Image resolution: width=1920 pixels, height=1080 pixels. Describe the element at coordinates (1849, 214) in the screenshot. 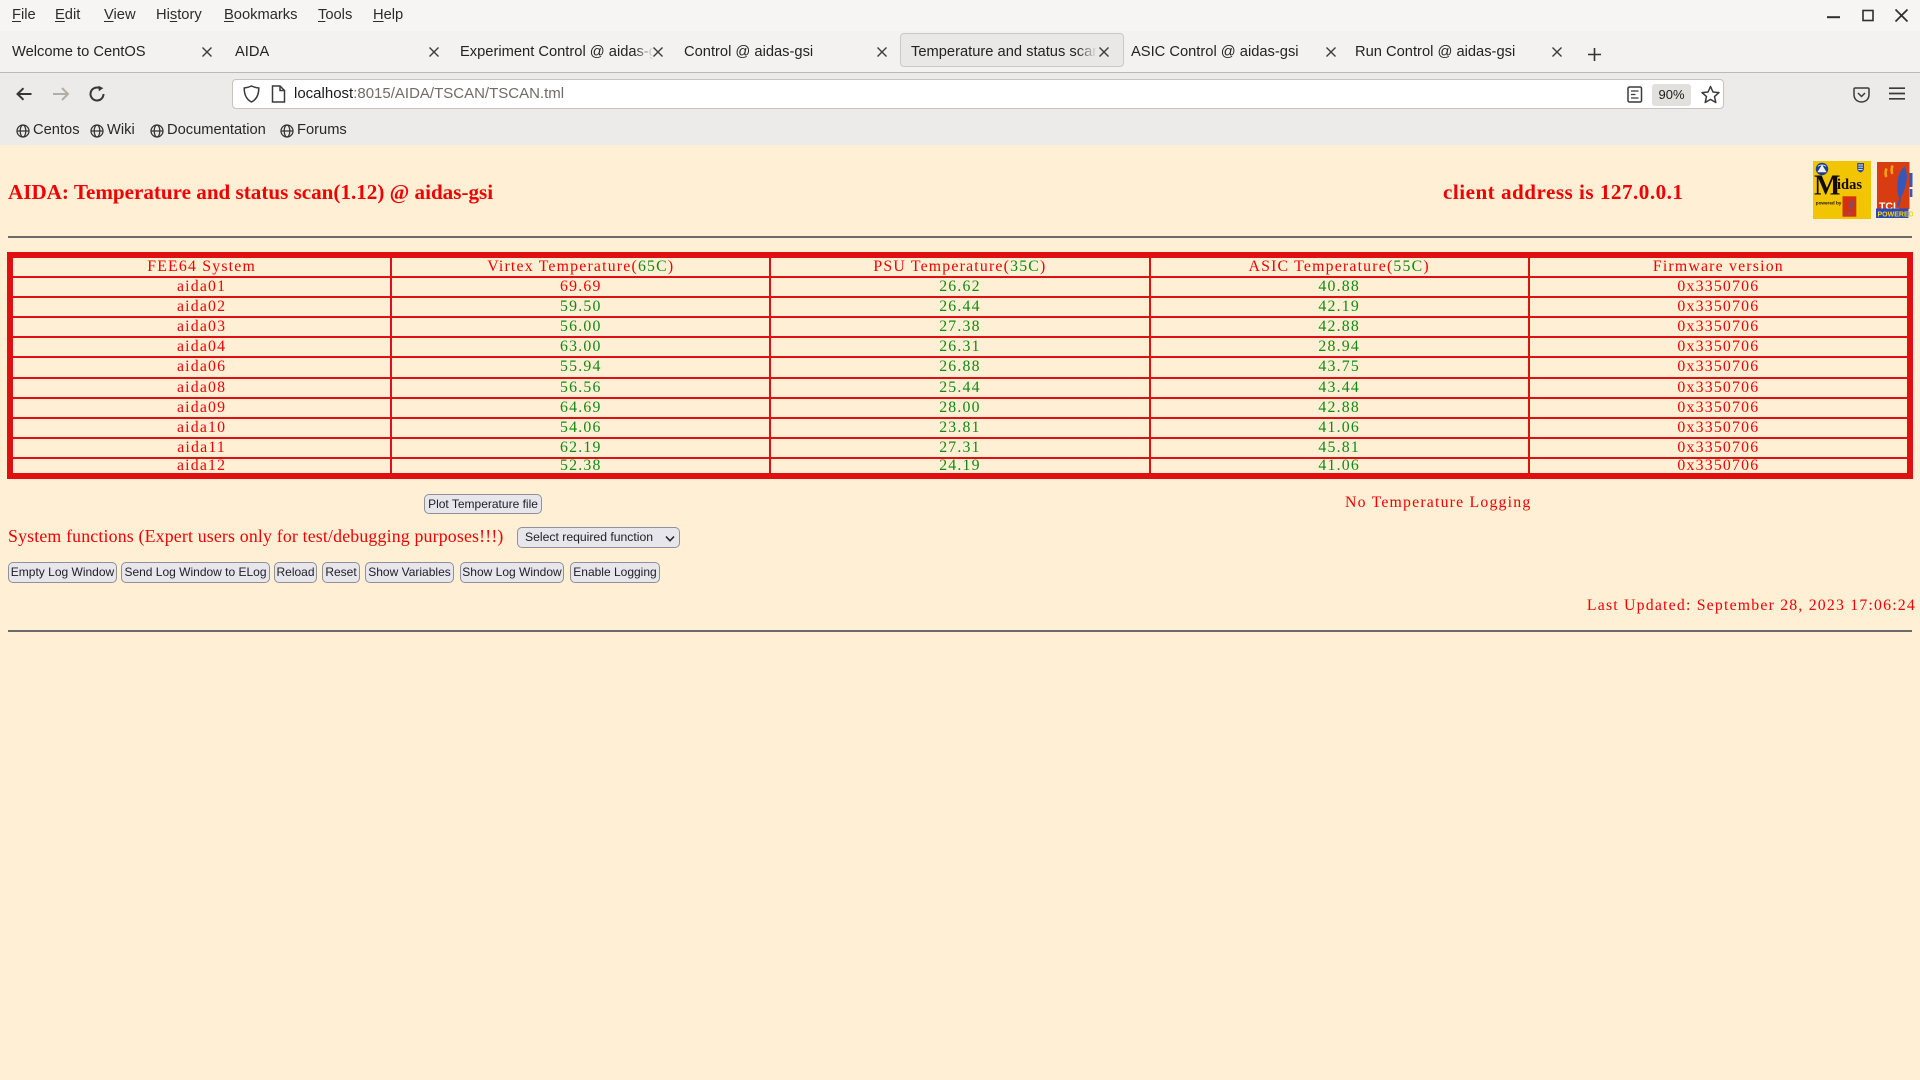

I see `svg-text: T C L` at that location.